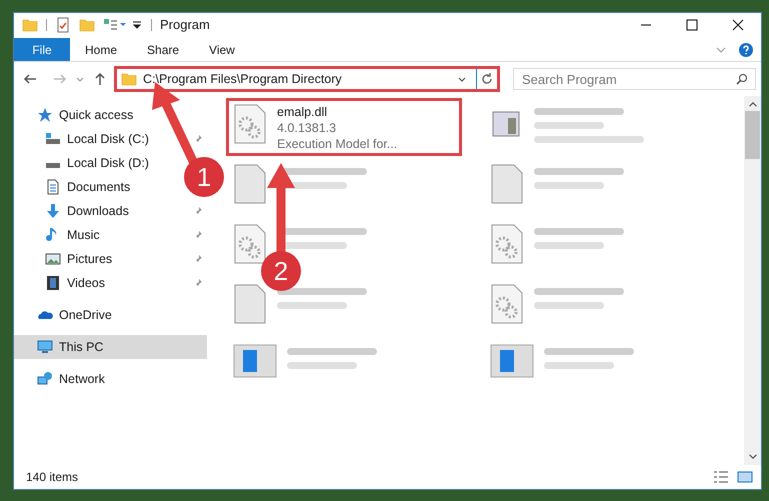 This screenshot has height=501, width=769. I want to click on sidebar-item: Documents, so click(76, 187).